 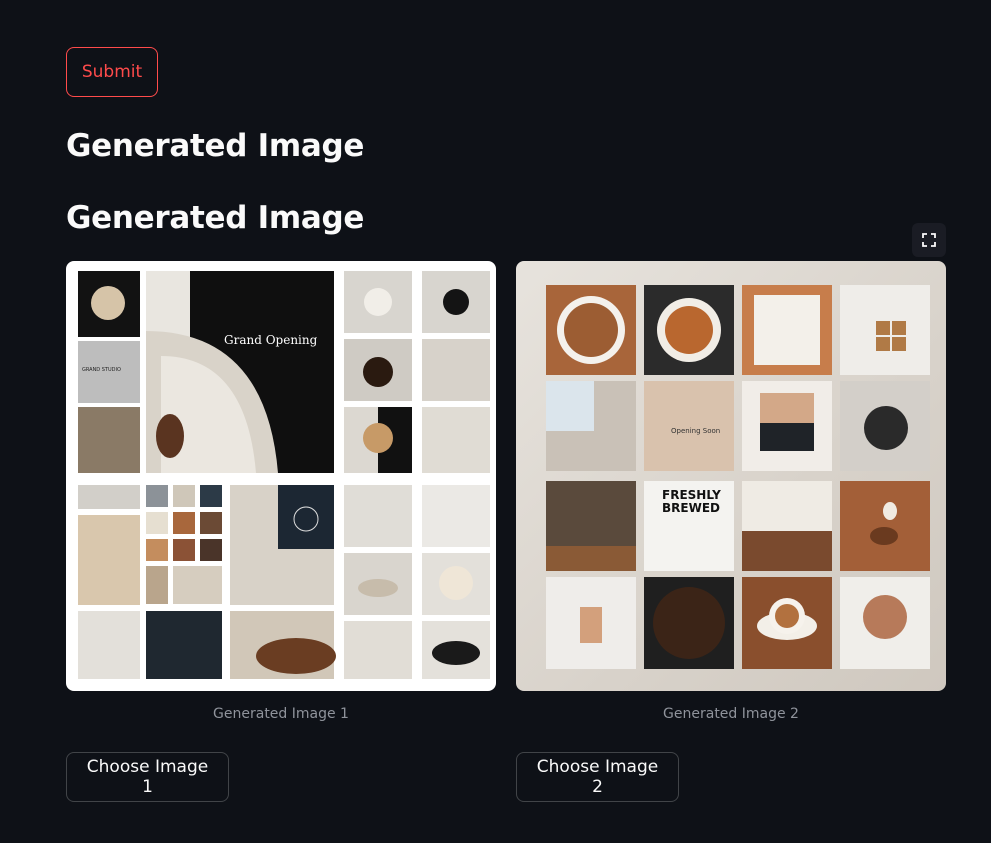 What do you see at coordinates (101, 370) in the screenshot?
I see `studio-text: GRAND STUDIO` at bounding box center [101, 370].